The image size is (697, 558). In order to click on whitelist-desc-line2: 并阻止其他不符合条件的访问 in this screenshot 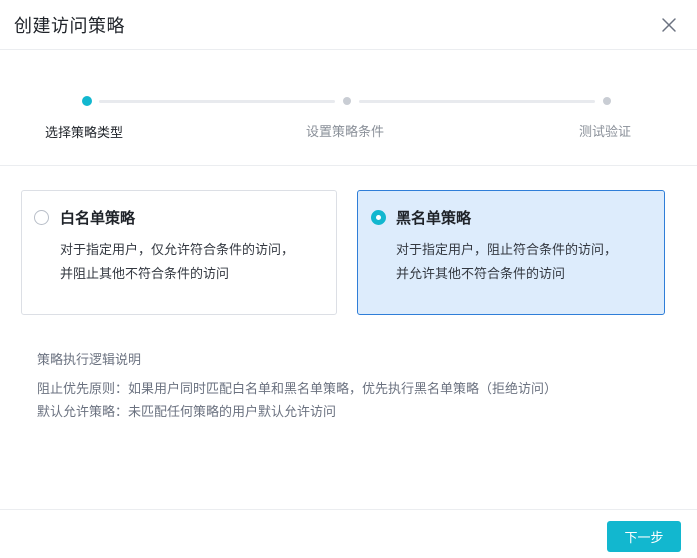, I will do `click(145, 274)`.